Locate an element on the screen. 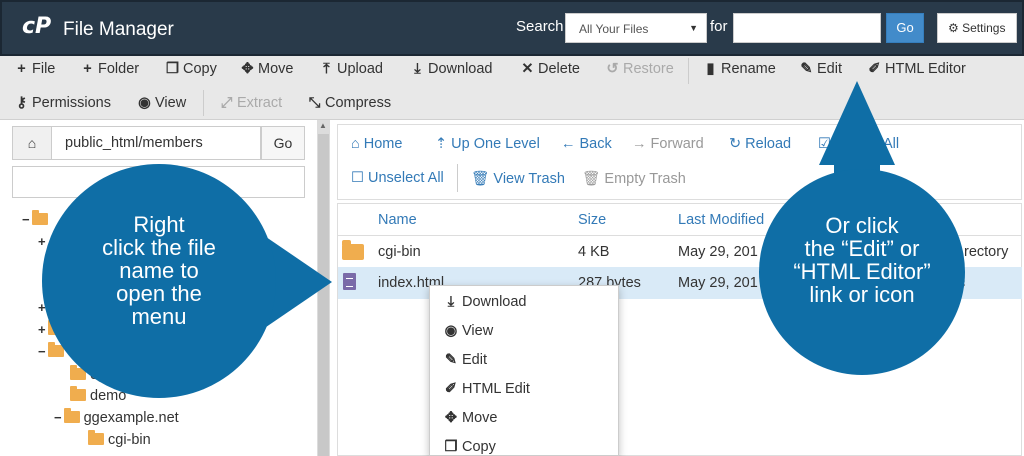  search-scope-select: All Your Files ▼ is located at coordinates (636, 28).